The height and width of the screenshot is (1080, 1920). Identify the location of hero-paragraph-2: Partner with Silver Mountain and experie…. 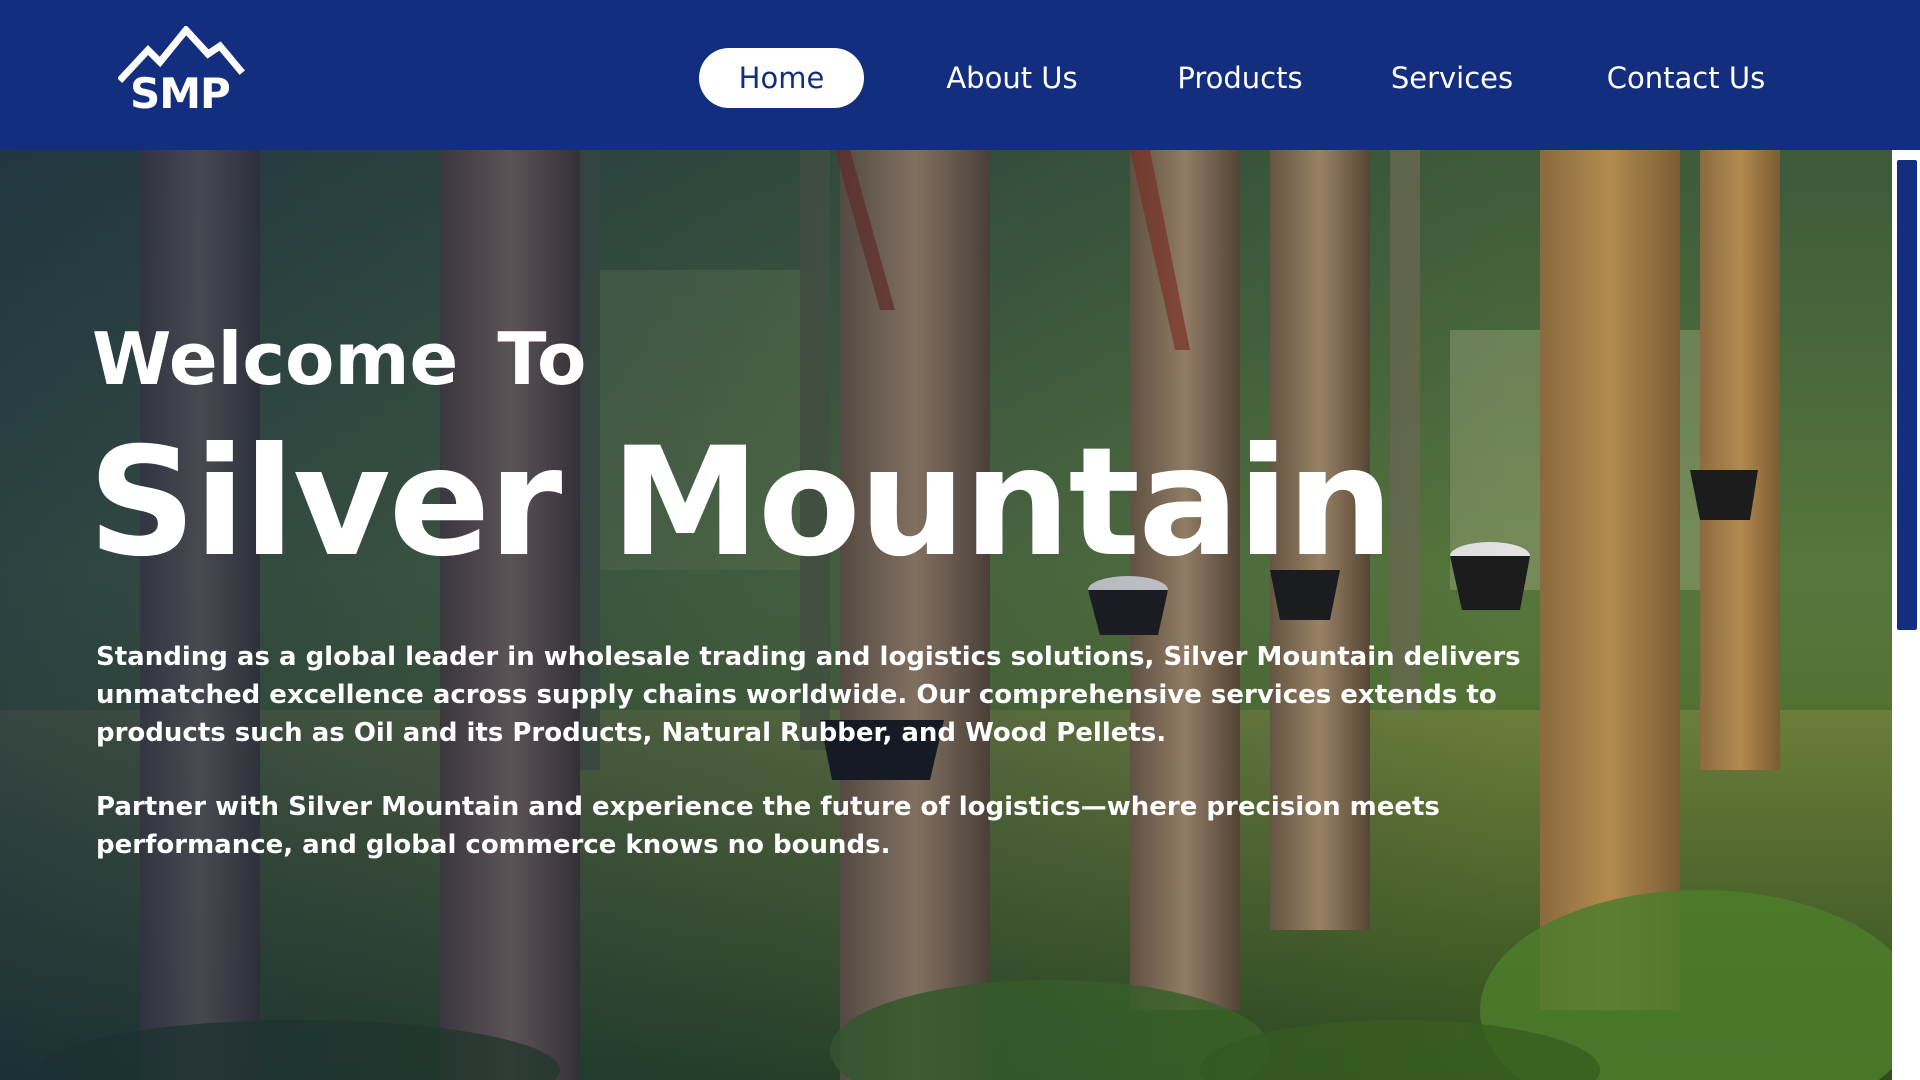
(768, 826).